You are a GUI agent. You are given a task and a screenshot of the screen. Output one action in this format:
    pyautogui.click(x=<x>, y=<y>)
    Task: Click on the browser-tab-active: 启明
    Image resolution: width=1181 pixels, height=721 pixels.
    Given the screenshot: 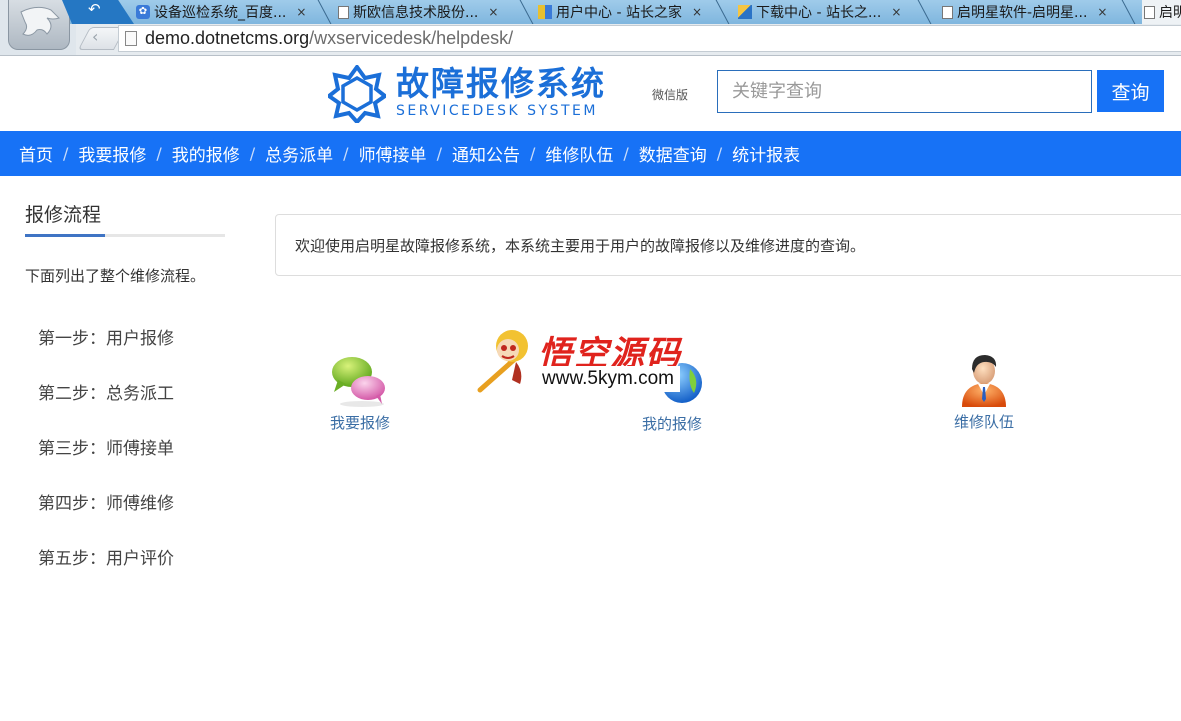 What is the action you would take?
    pyautogui.click(x=1161, y=12)
    